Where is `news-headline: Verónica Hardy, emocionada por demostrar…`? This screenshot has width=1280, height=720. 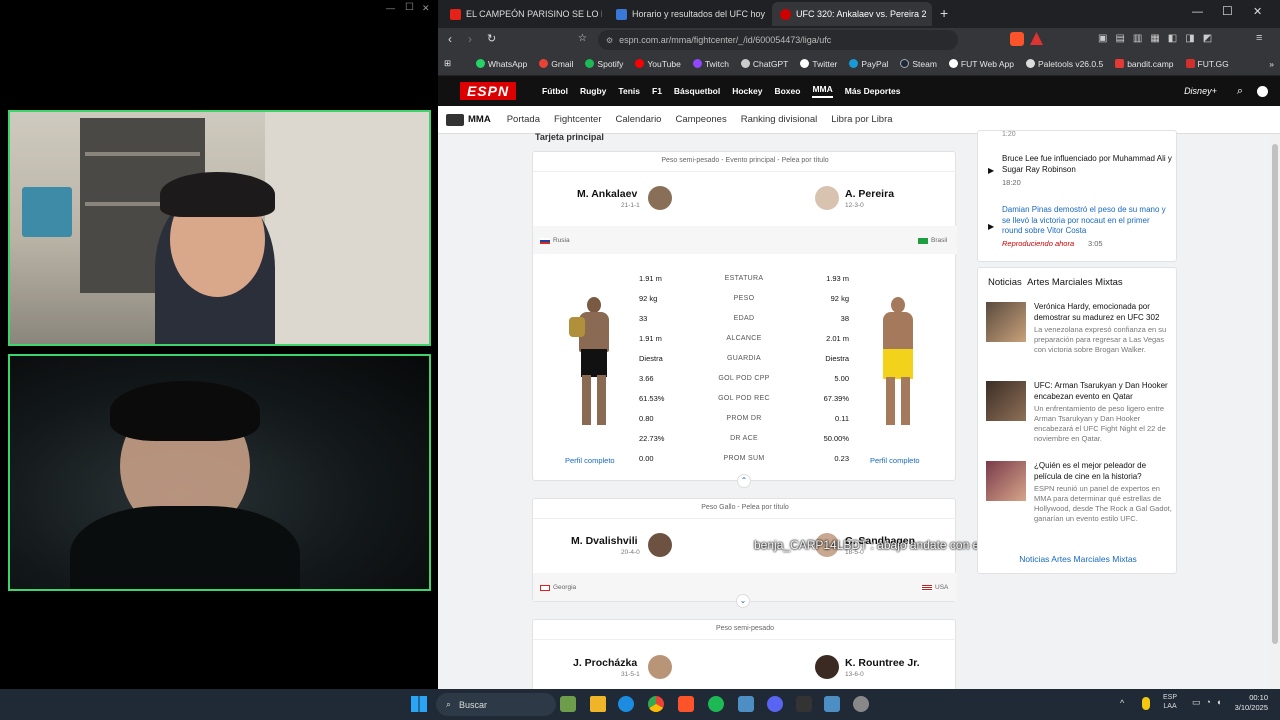
news-headline: Verónica Hardy, emocionada por demostrar… is located at coordinates (1104, 312).